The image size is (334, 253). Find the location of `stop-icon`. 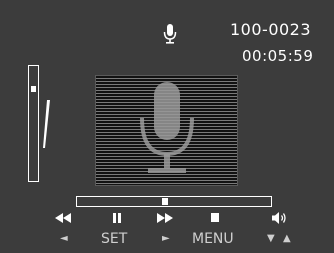

stop-icon is located at coordinates (215, 217).